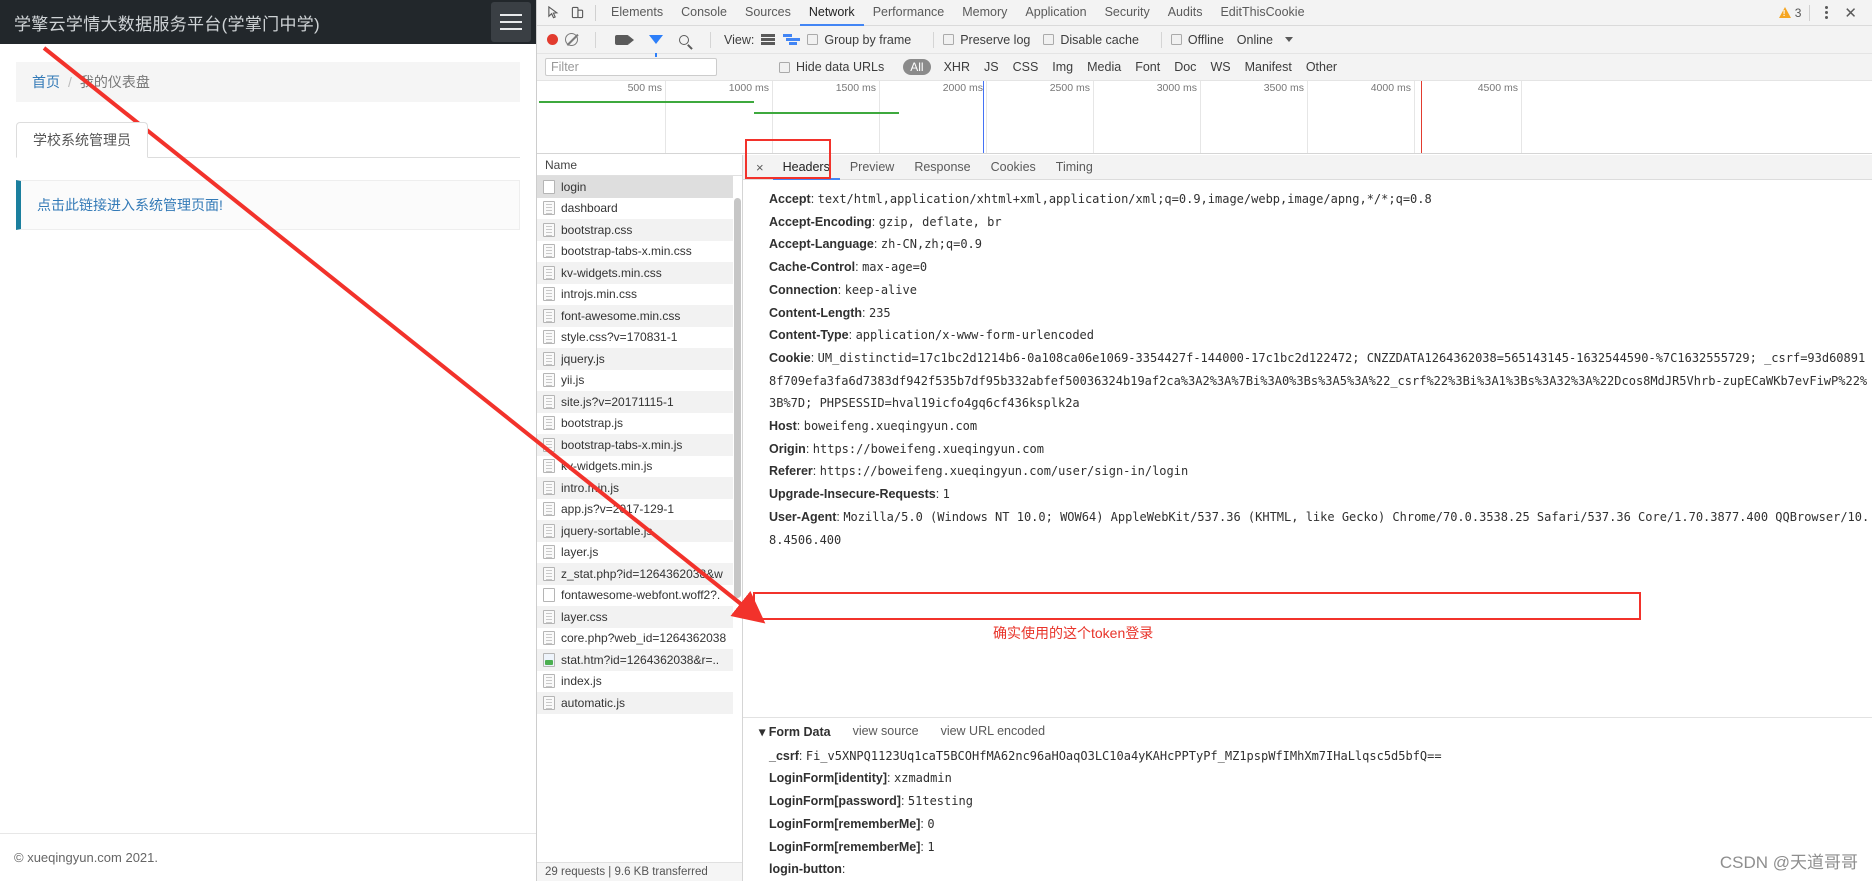 The width and height of the screenshot is (1872, 882). Describe the element at coordinates (760, 167) in the screenshot. I see `detail-close-icon: ×` at that location.